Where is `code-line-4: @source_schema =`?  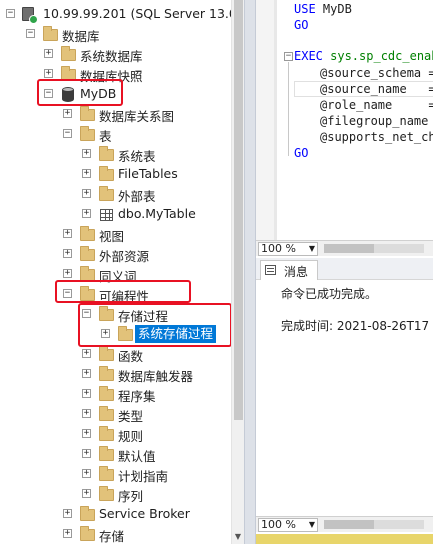
code-line-4: @source_schema = is located at coordinates (376, 73).